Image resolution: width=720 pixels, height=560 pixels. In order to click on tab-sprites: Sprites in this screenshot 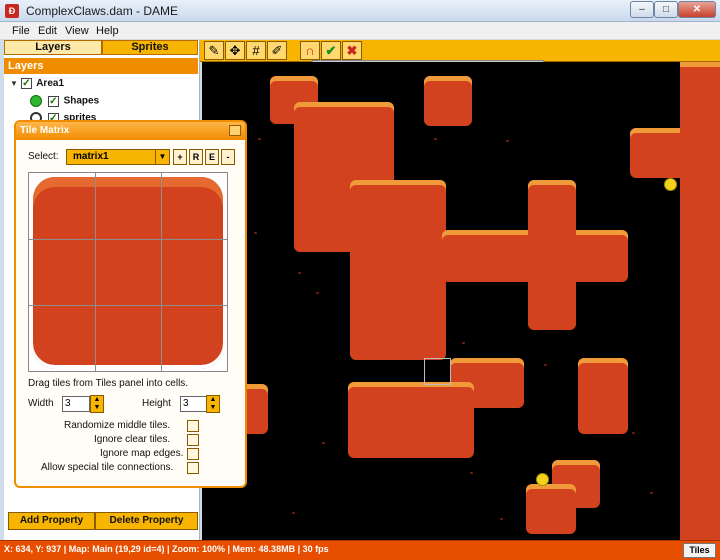, I will do `click(150, 47)`.